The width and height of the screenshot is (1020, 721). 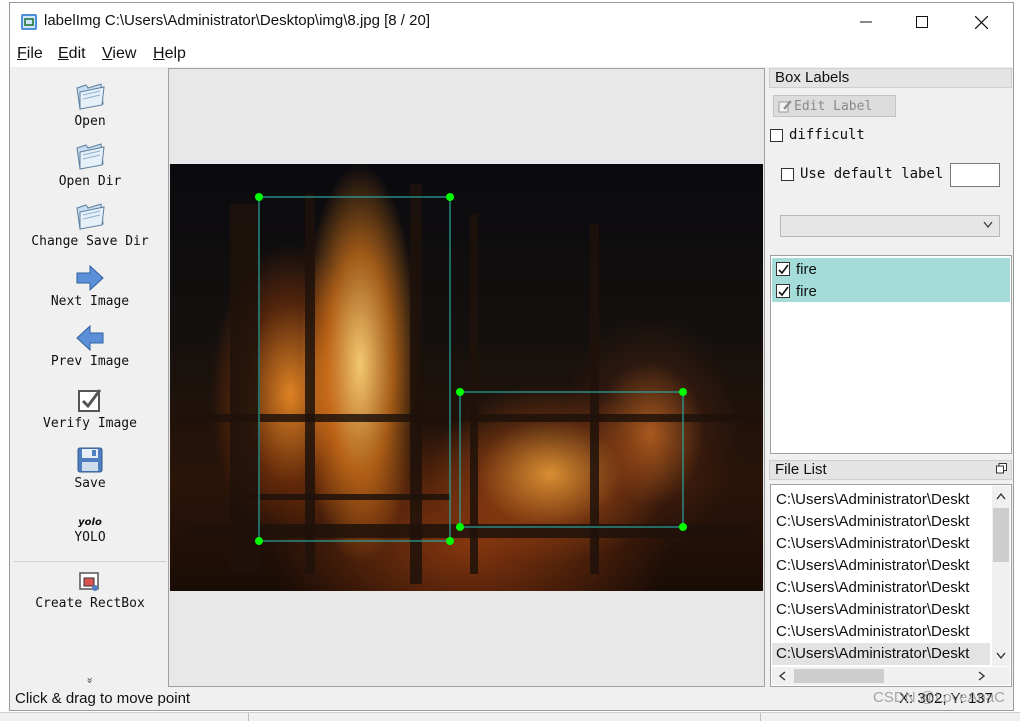 I want to click on menu-bar: File Edit View Help, so click(x=511, y=54).